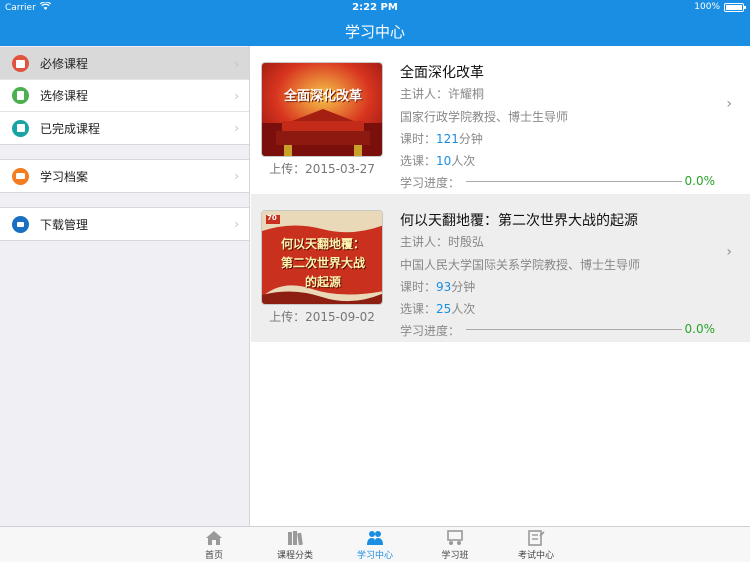 Image resolution: width=750 pixels, height=562 pixels. Describe the element at coordinates (375, 538) in the screenshot. I see `people-icon` at that location.